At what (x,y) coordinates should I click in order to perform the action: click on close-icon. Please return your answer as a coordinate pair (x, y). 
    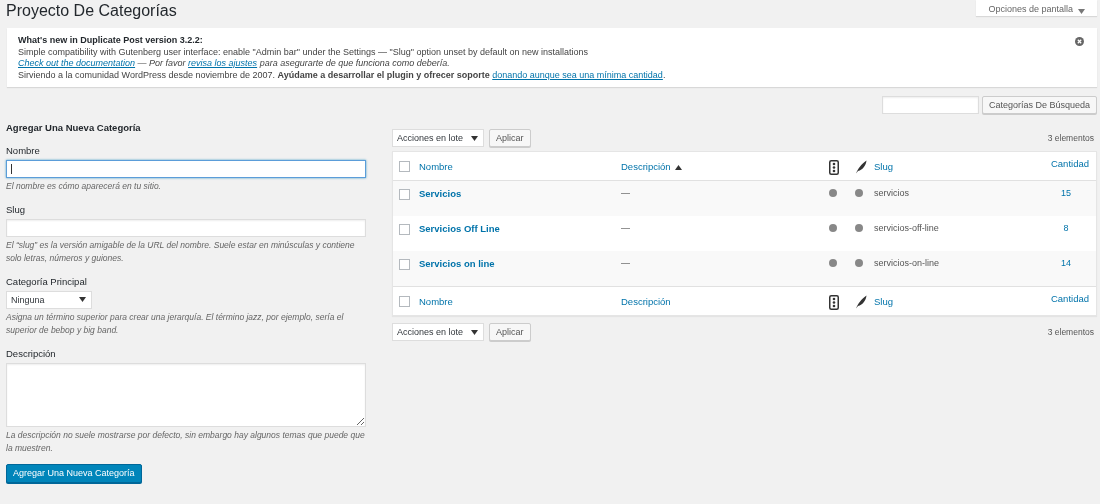
    Looking at the image, I should click on (1079, 41).